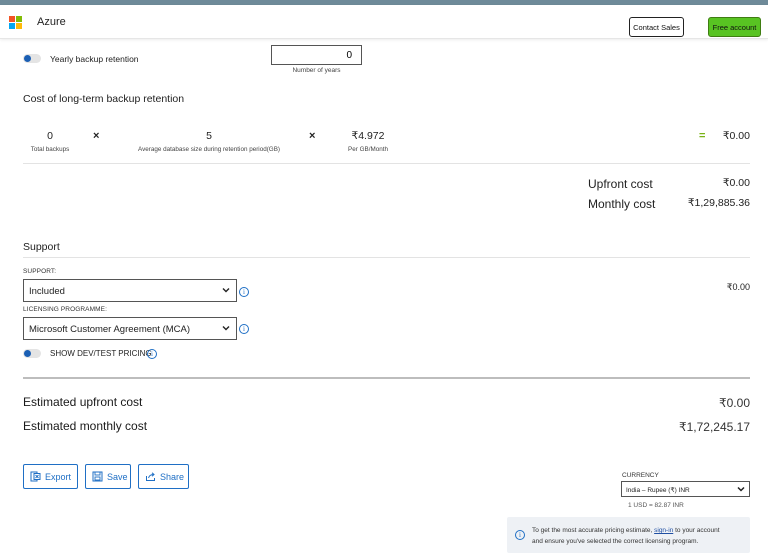 The height and width of the screenshot is (560, 768). I want to click on free-account-button: Free account, so click(734, 27).